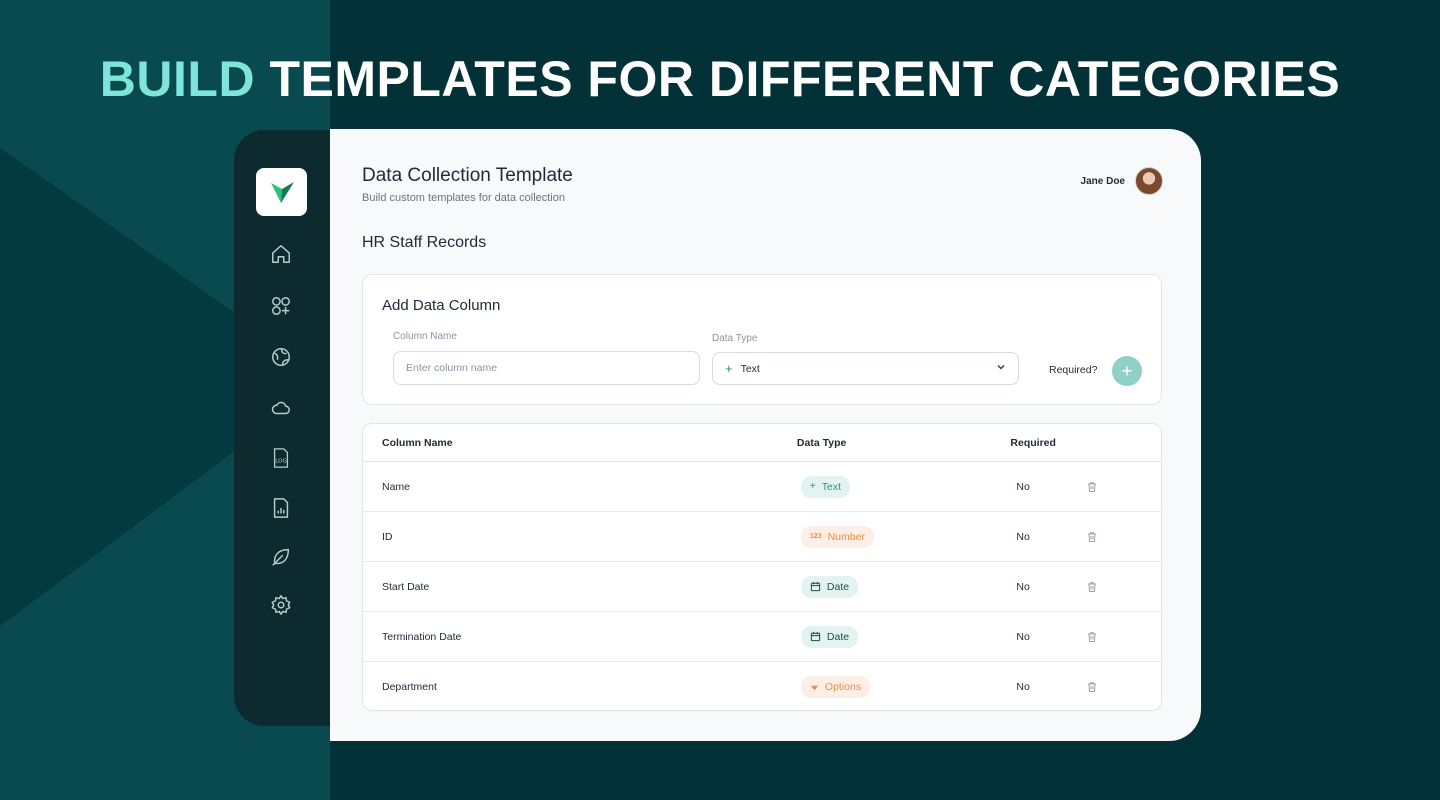 The width and height of the screenshot is (1440, 800). Describe the element at coordinates (546, 368) in the screenshot. I see `column-name-input` at that location.